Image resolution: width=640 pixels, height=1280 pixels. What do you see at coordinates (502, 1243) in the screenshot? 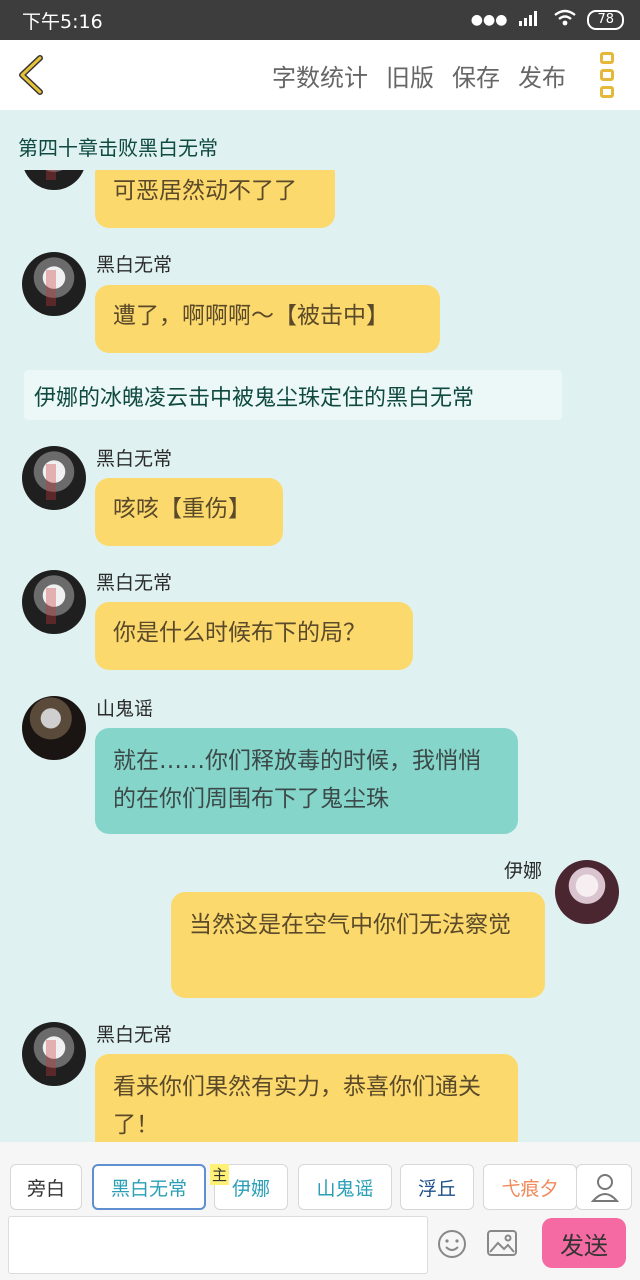
I see `image-icon` at bounding box center [502, 1243].